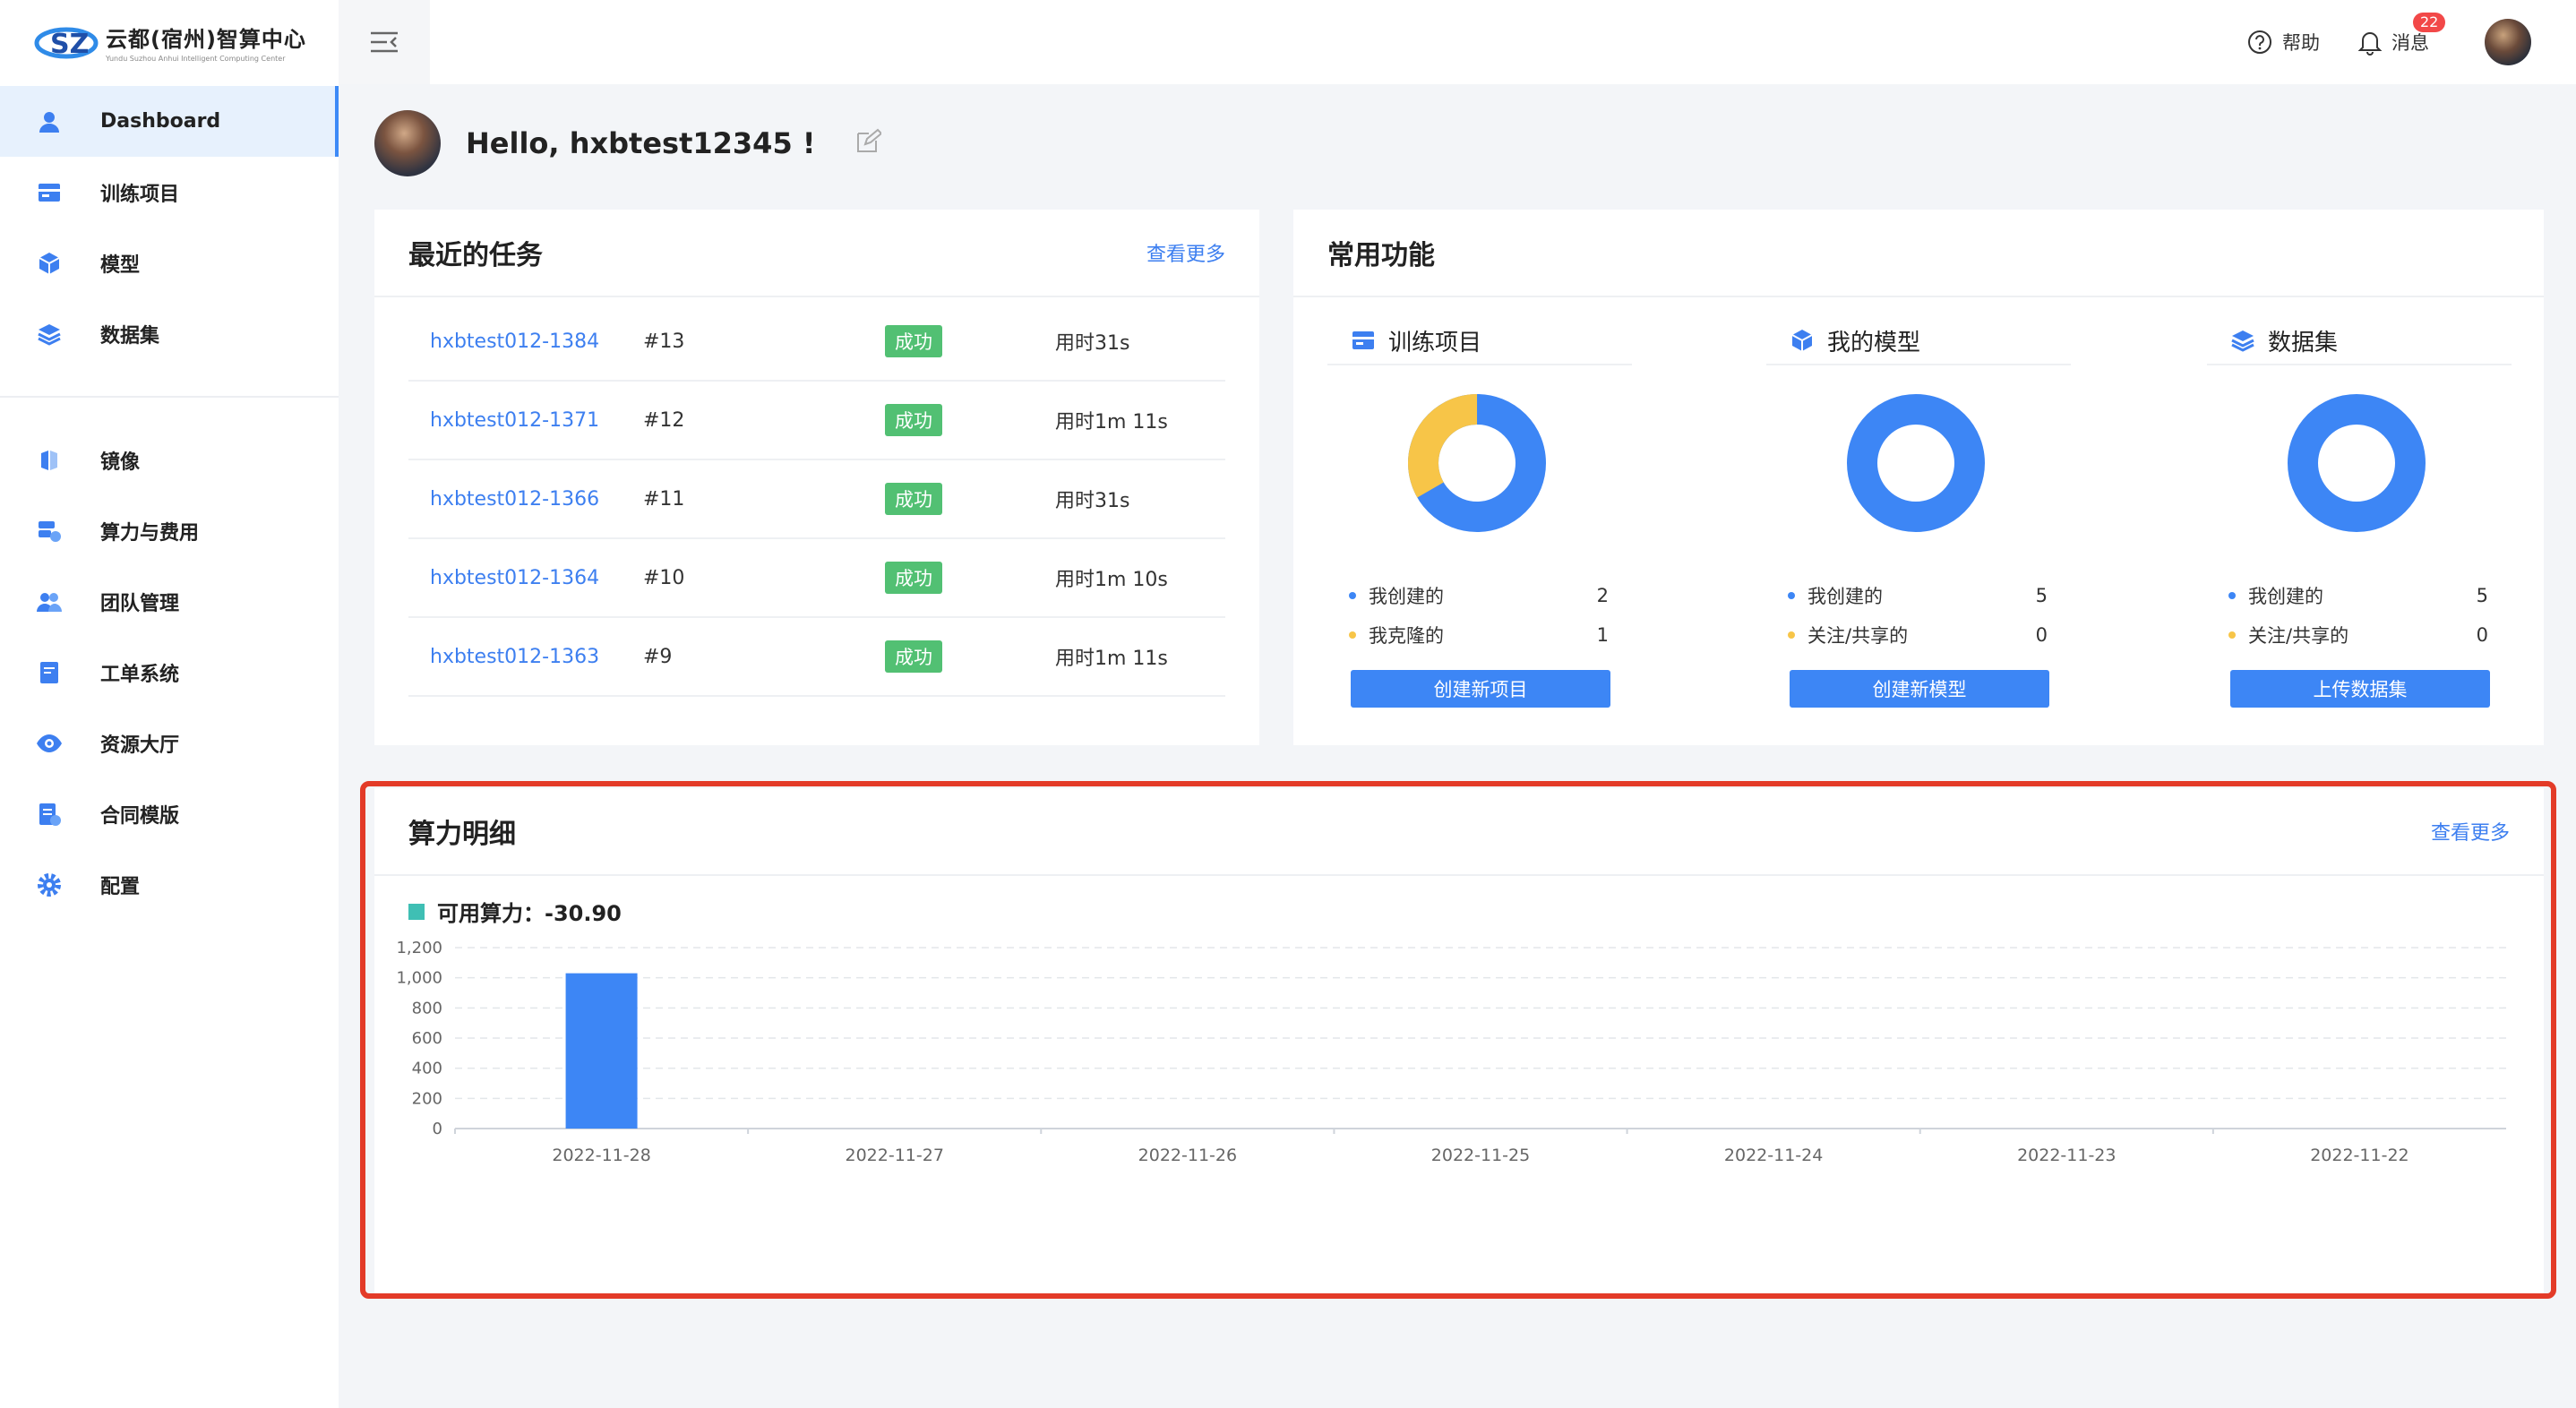 Image resolution: width=2576 pixels, height=1408 pixels. I want to click on x-tick-label: 2022-11-27, so click(895, 1155).